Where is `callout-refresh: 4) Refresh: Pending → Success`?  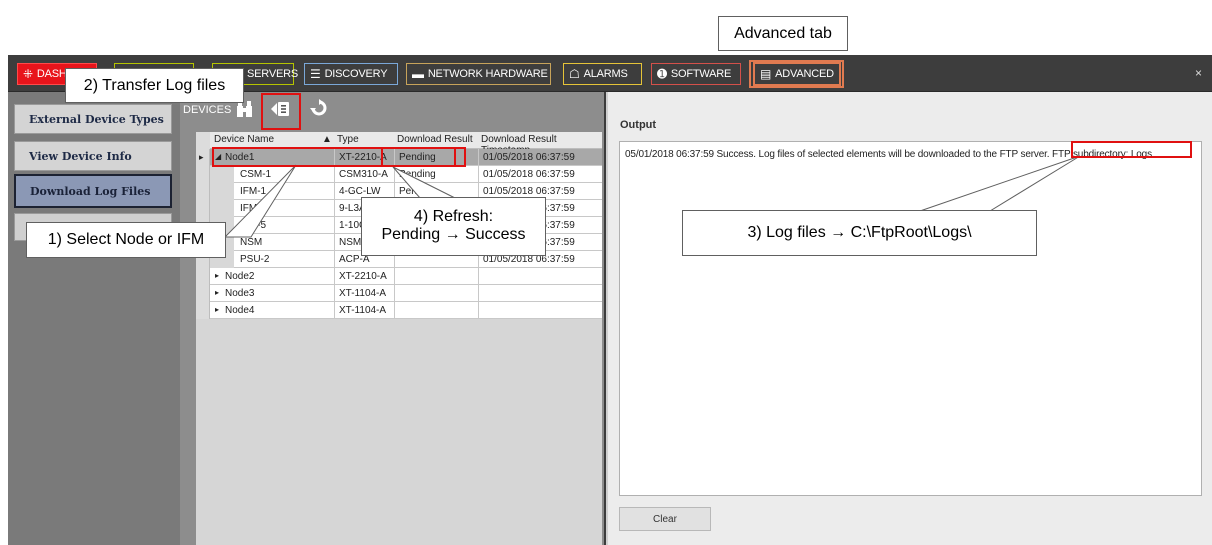 callout-refresh: 4) Refresh: Pending → Success is located at coordinates (453, 226).